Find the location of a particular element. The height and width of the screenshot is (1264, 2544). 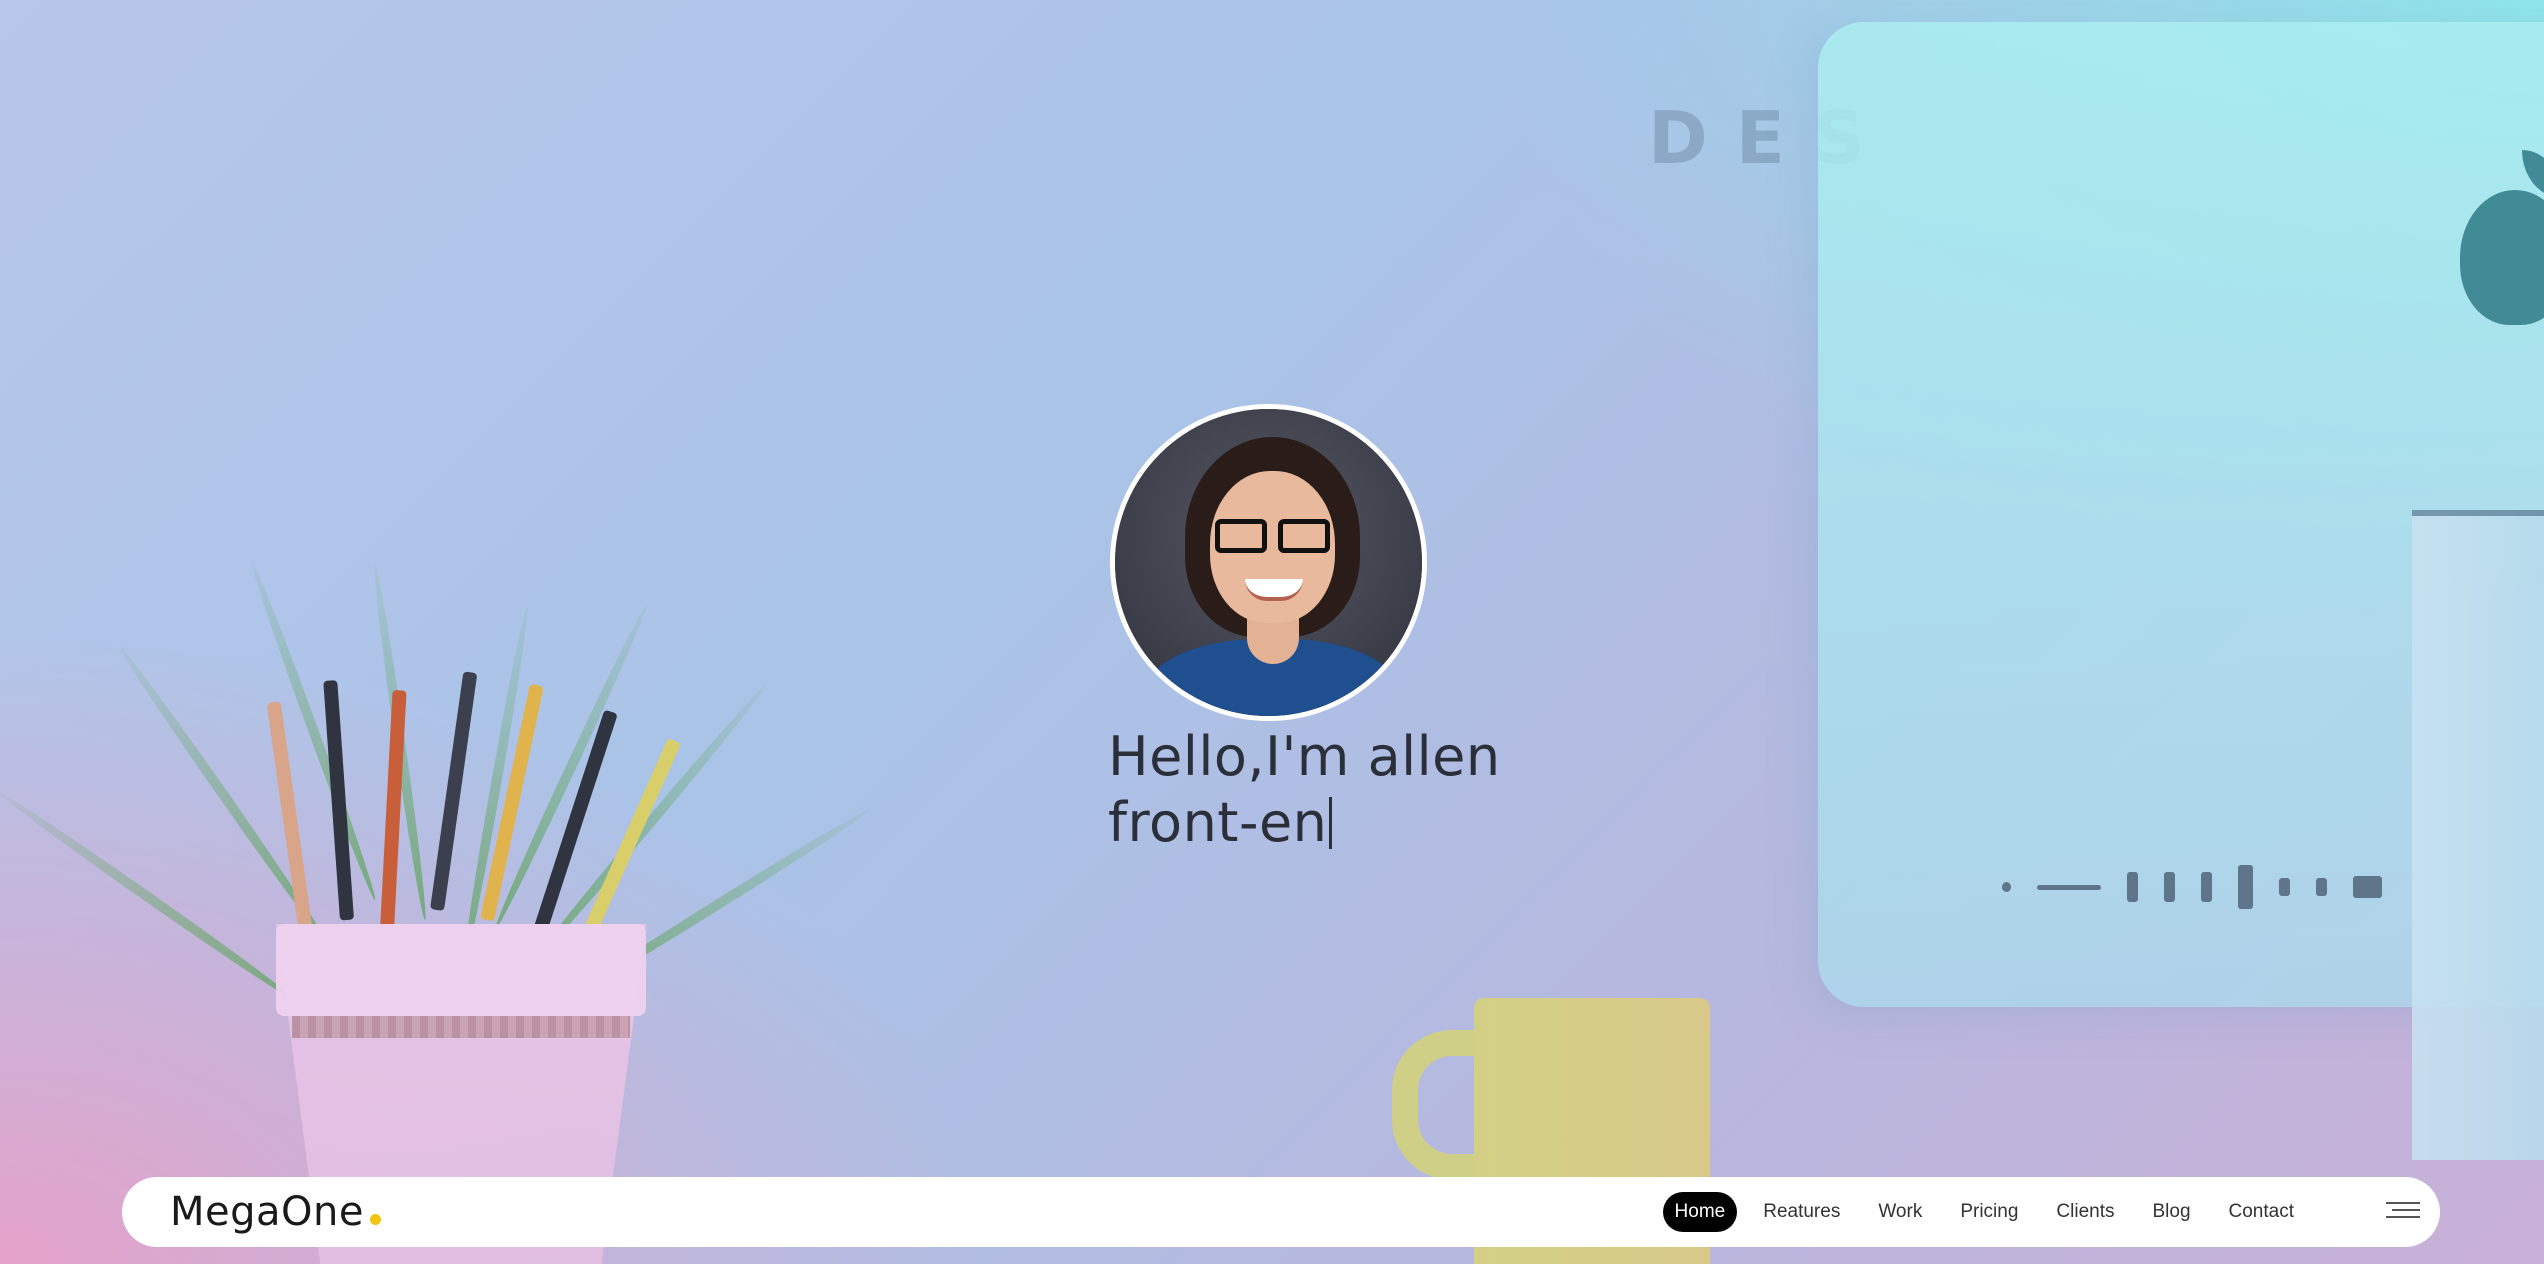

nav-link-pricing: Pricing is located at coordinates (1989, 1212).